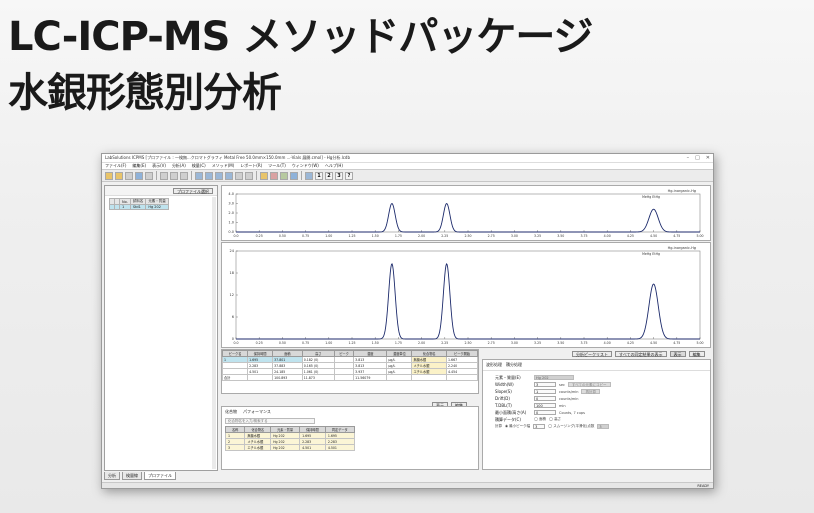  I want to click on table-row: 合計 100.893 11.873 11.56079, so click(350, 377).